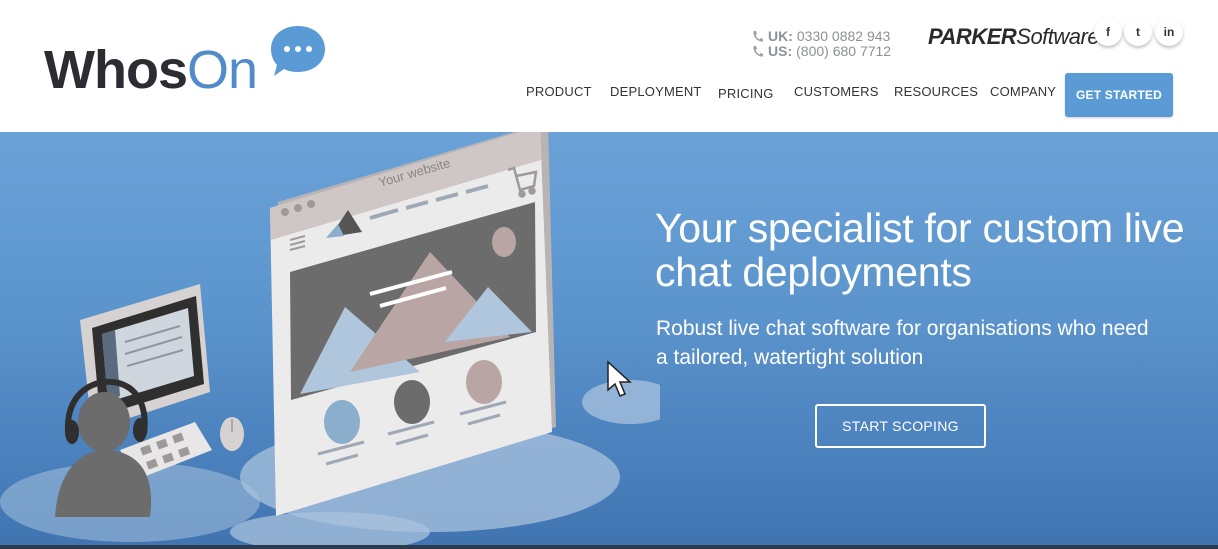 This screenshot has height=549, width=1218. I want to click on nav-item-product: PRODUCT, so click(559, 91).